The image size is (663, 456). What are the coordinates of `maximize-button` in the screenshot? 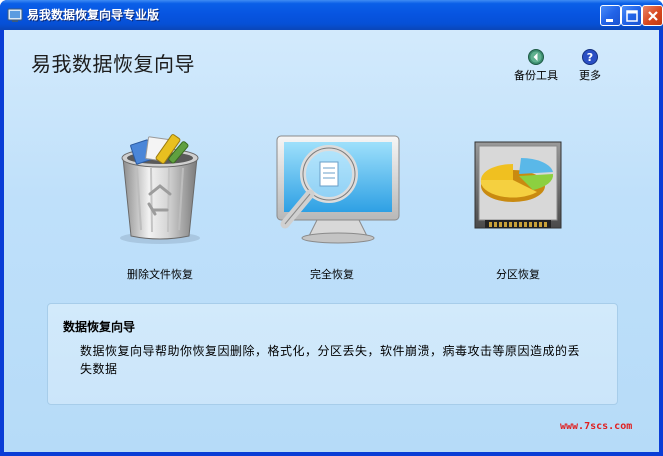 It's located at (631, 15).